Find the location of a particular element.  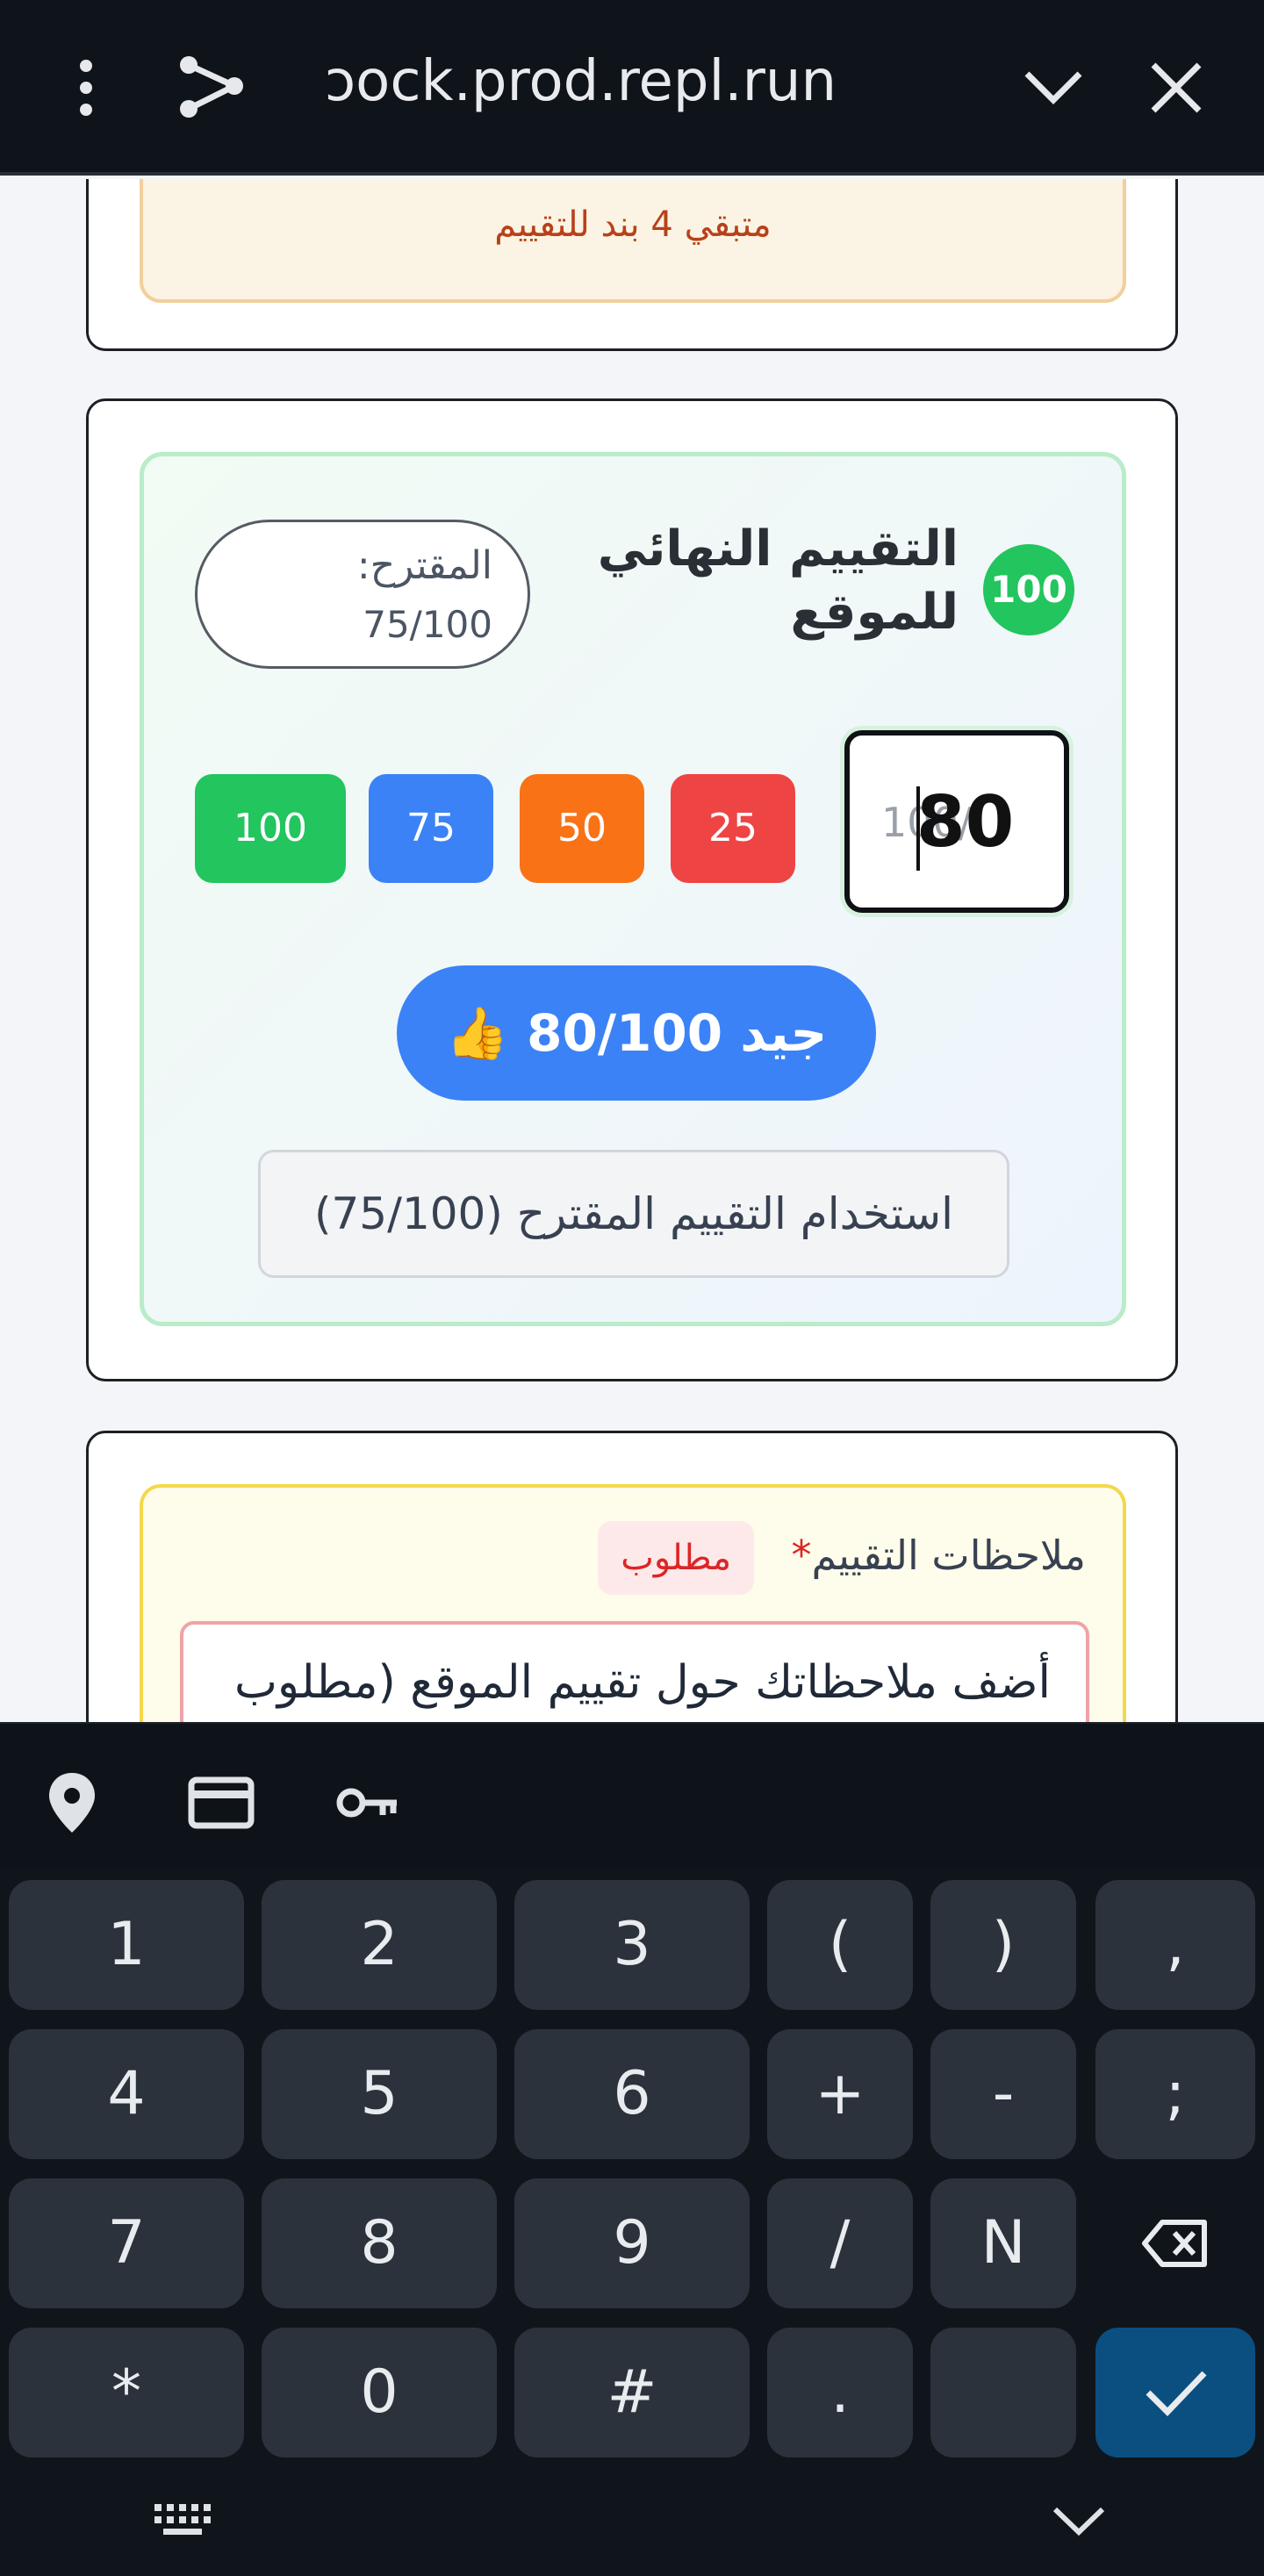

key-hash: # is located at coordinates (632, 2393).